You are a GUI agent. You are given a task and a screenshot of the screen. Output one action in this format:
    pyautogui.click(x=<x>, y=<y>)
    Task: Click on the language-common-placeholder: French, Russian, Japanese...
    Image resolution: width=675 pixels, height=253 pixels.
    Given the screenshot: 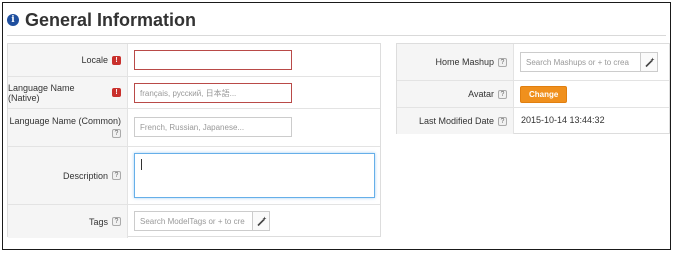 What is the action you would take?
    pyautogui.click(x=192, y=127)
    